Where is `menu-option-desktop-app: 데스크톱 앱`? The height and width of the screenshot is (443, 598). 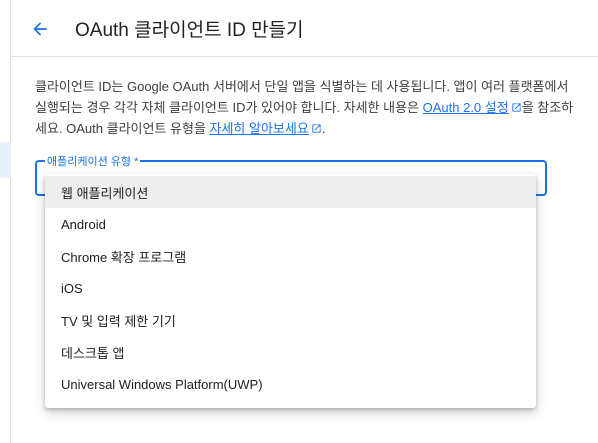
menu-option-desktop-app: 데스크톱 앱 is located at coordinates (290, 352).